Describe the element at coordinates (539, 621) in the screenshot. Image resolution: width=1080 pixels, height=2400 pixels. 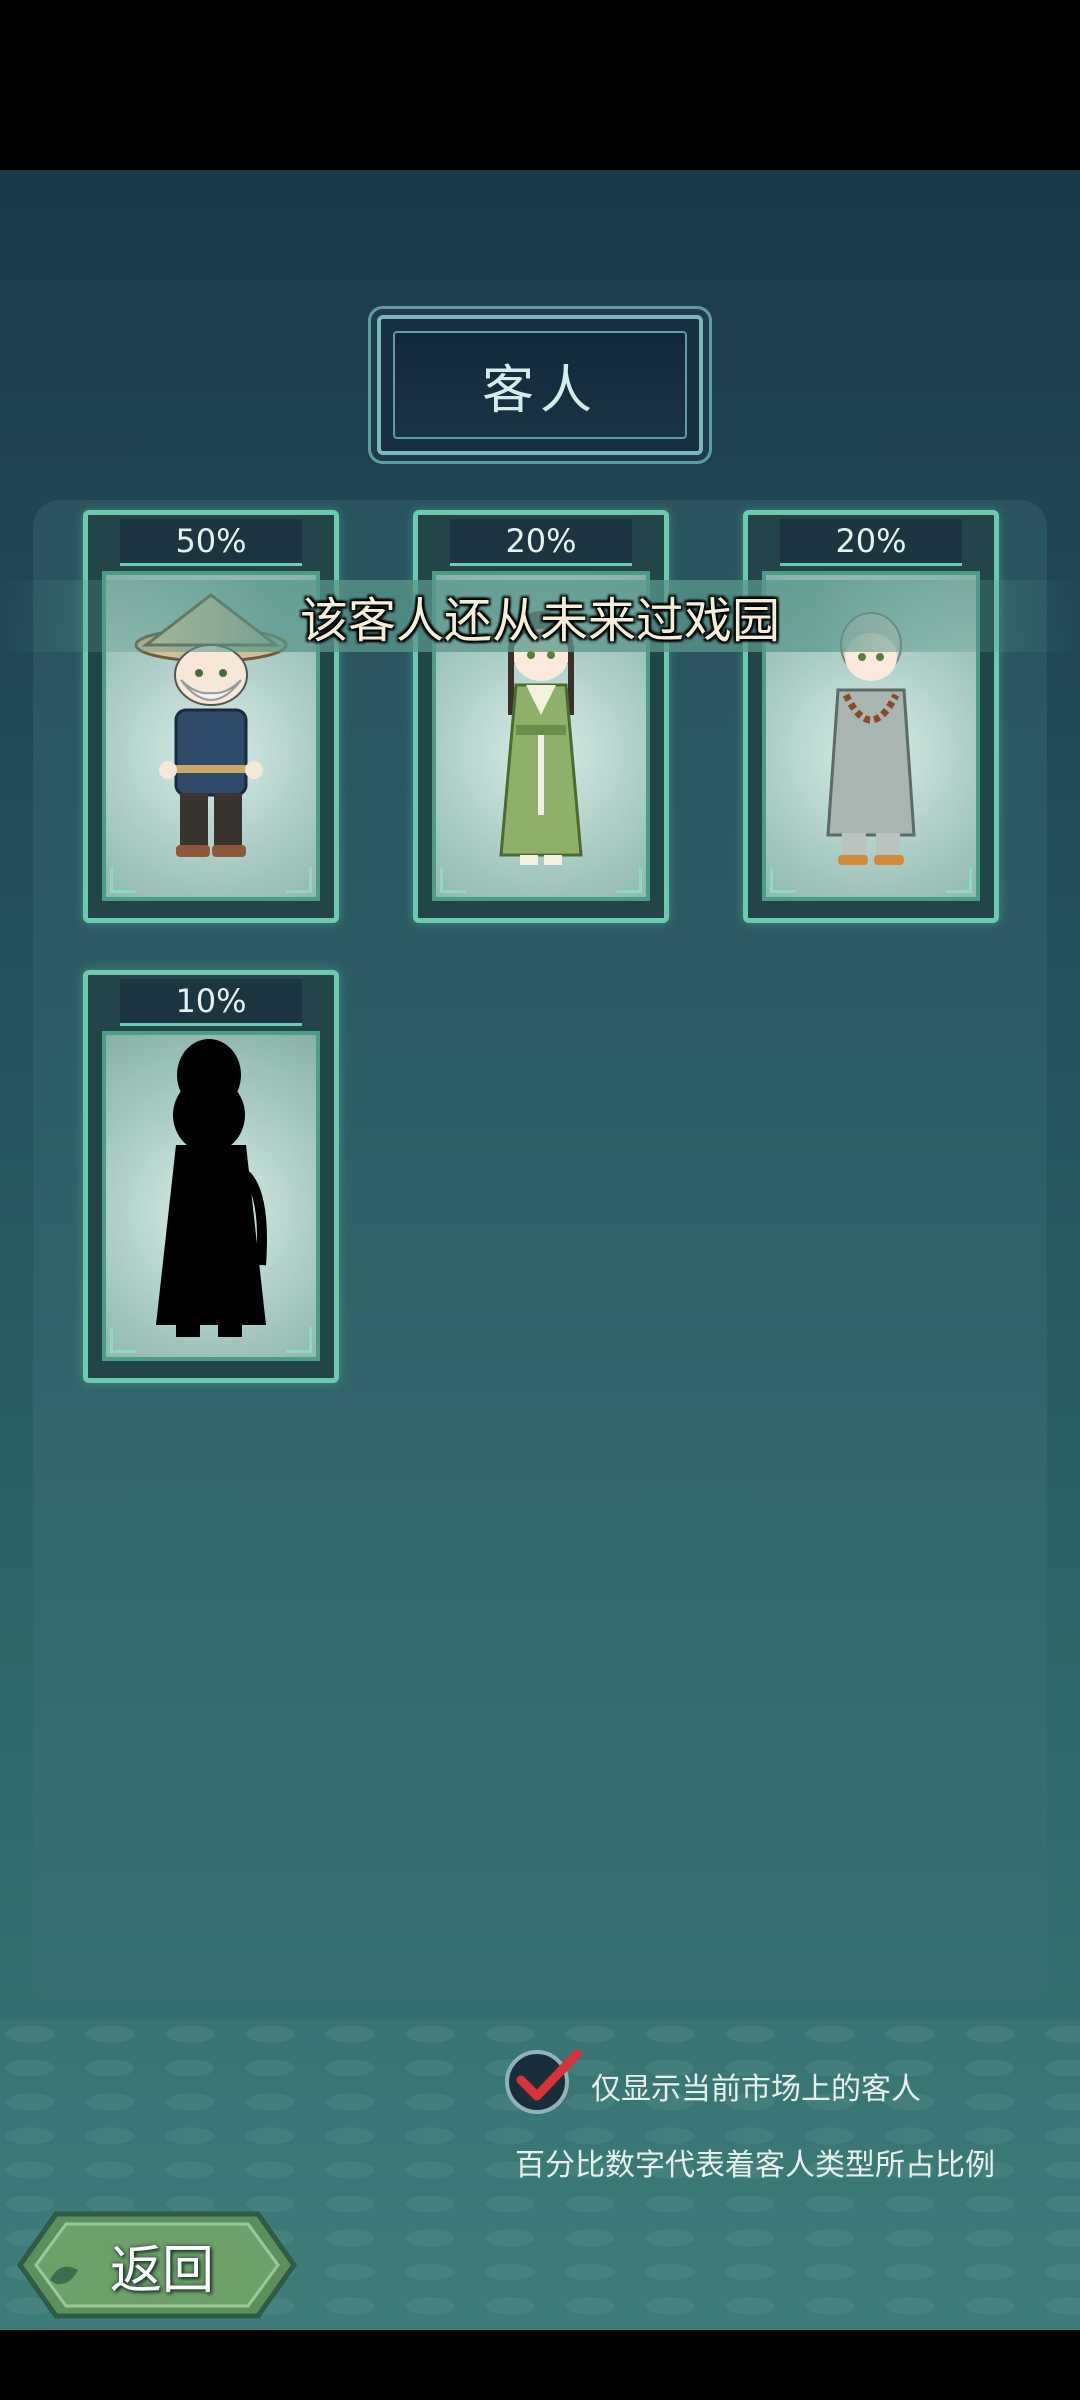
I see `toast-message: 该客人还从未来过戏园` at that location.